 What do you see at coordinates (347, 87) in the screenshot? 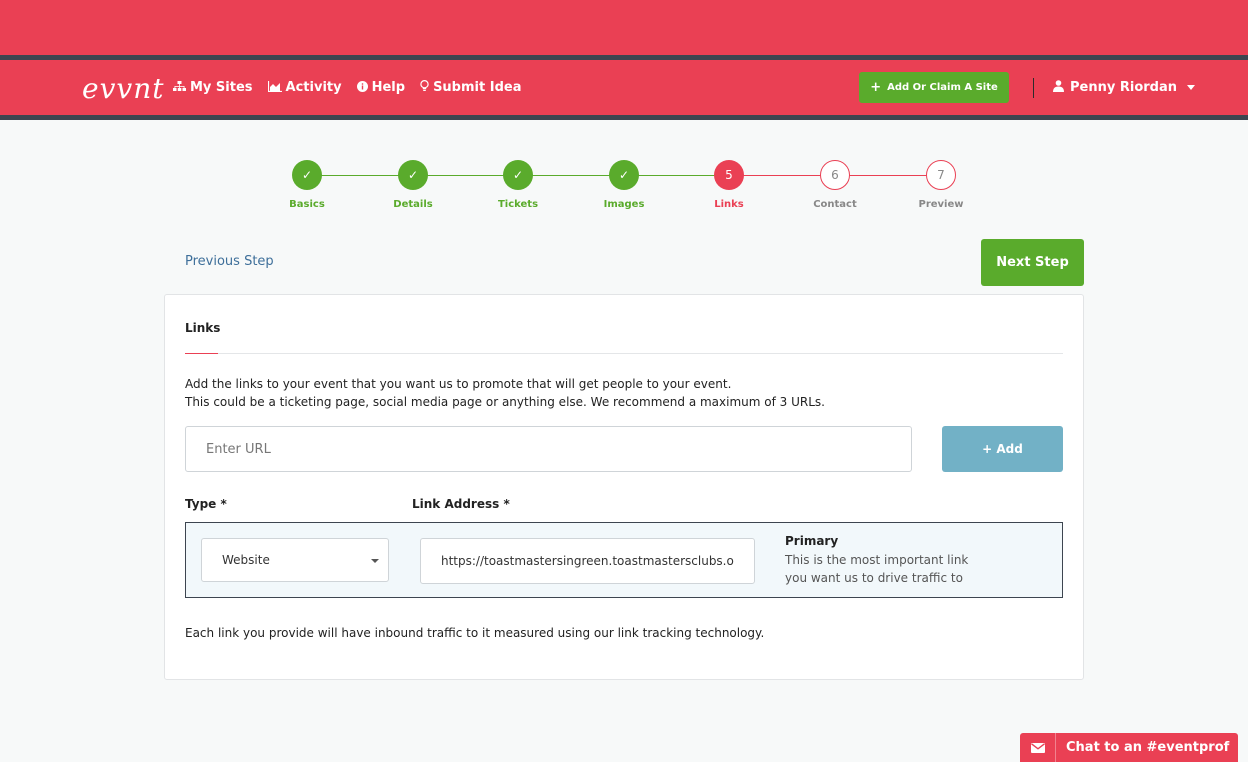
I see `nav-links: My Sites Activity Help Submit Idea` at bounding box center [347, 87].